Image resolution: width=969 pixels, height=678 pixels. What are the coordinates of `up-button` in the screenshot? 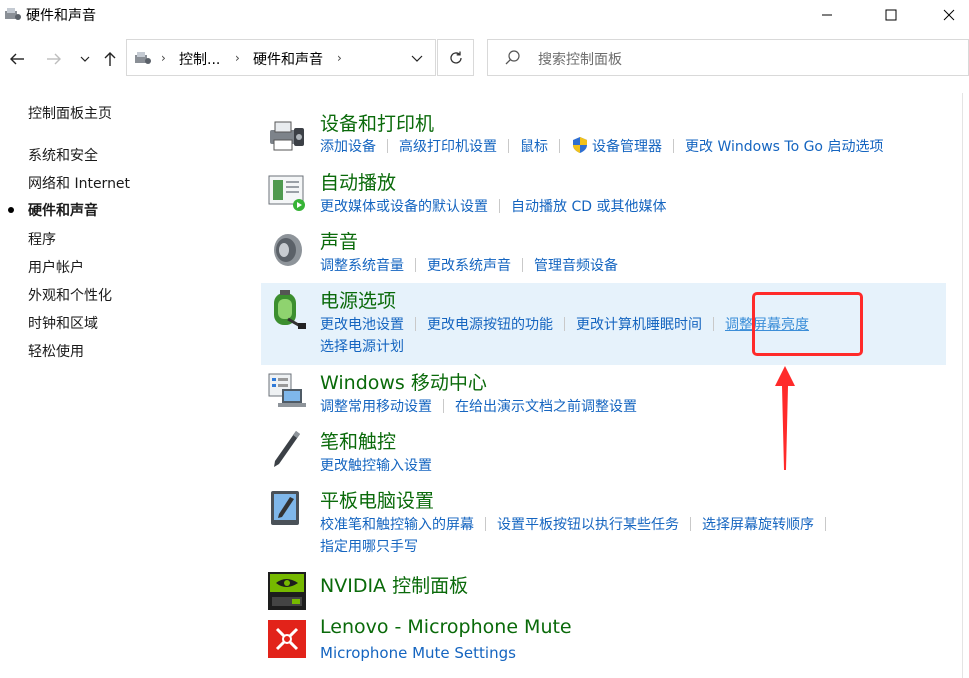 It's located at (110, 59).